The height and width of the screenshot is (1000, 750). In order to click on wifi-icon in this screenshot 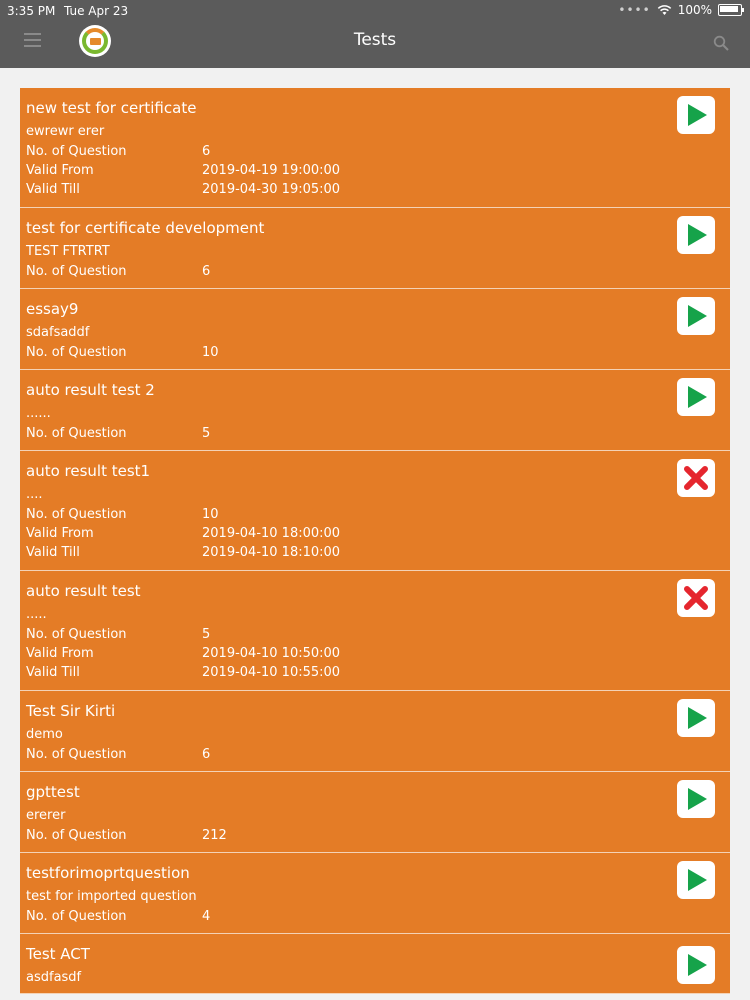, I will do `click(664, 9)`.